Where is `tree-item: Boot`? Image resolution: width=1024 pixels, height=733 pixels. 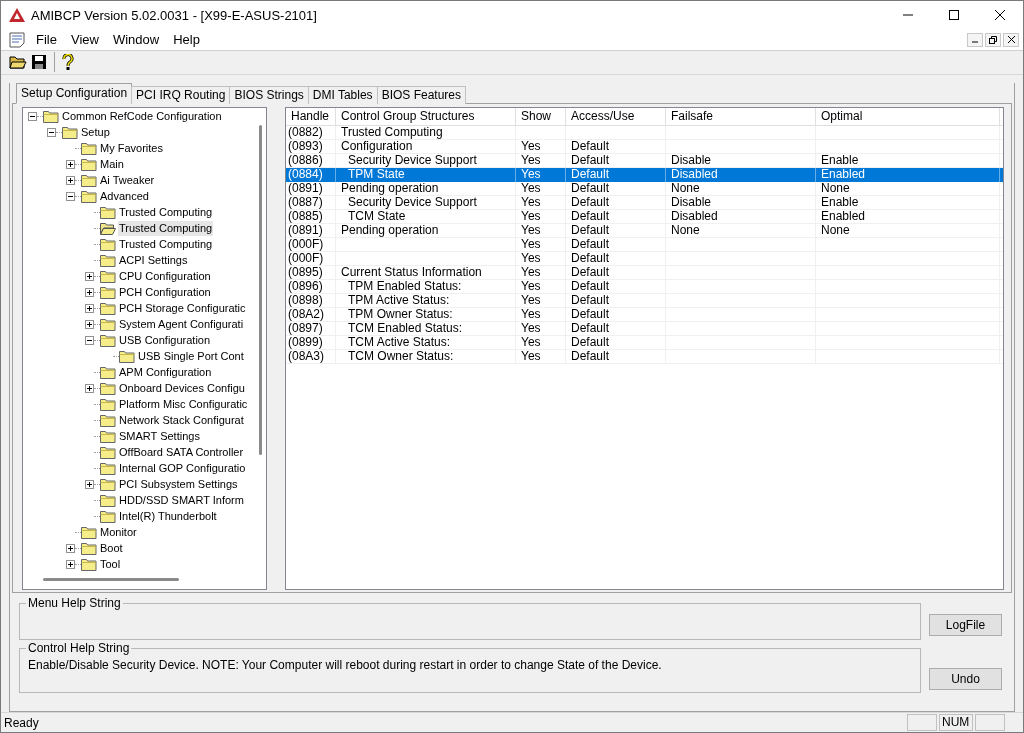
tree-item: Boot is located at coordinates (111, 549).